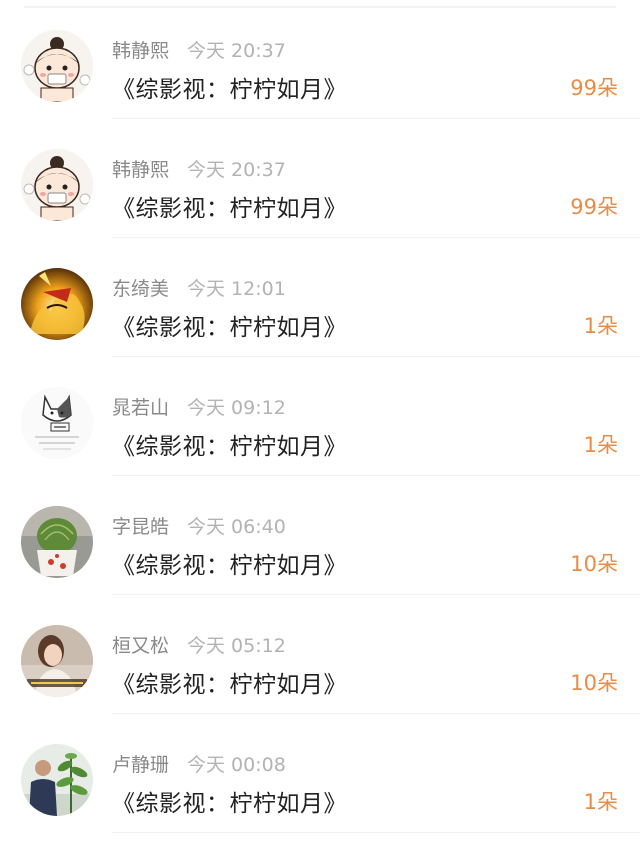  I want to click on item-meta: 桓又松 今天 05:12, so click(199, 644).